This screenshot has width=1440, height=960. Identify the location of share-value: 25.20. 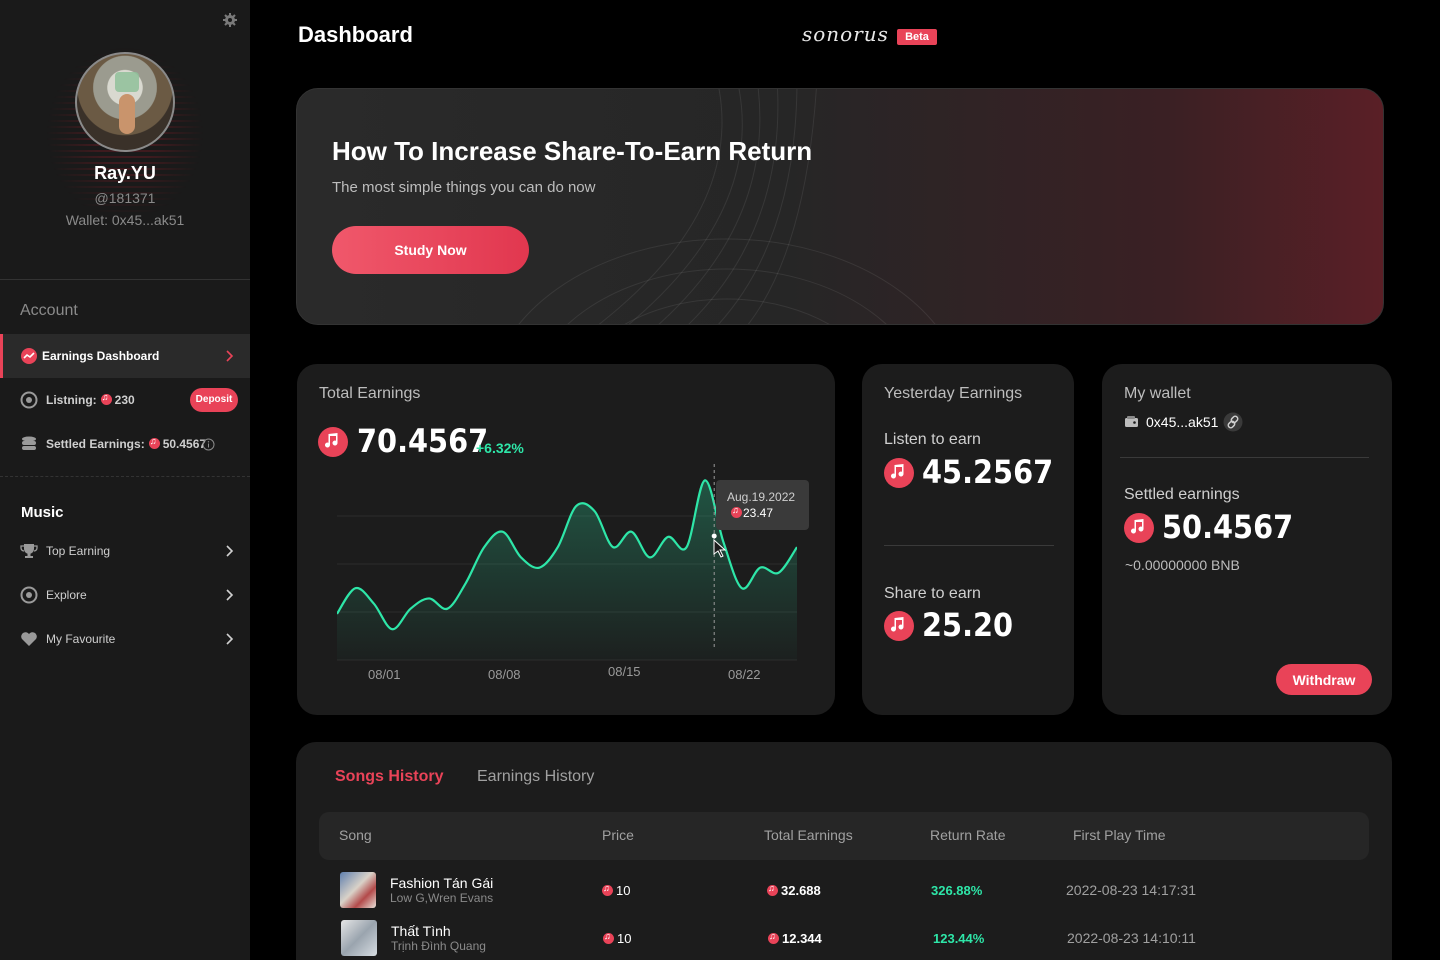
(968, 625).